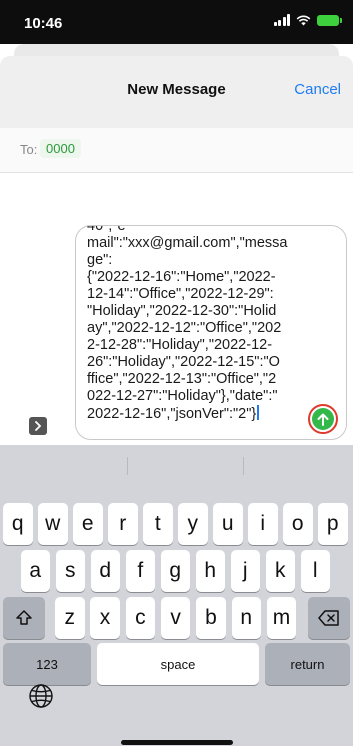  What do you see at coordinates (178, 664) in the screenshot?
I see `space-key: space` at bounding box center [178, 664].